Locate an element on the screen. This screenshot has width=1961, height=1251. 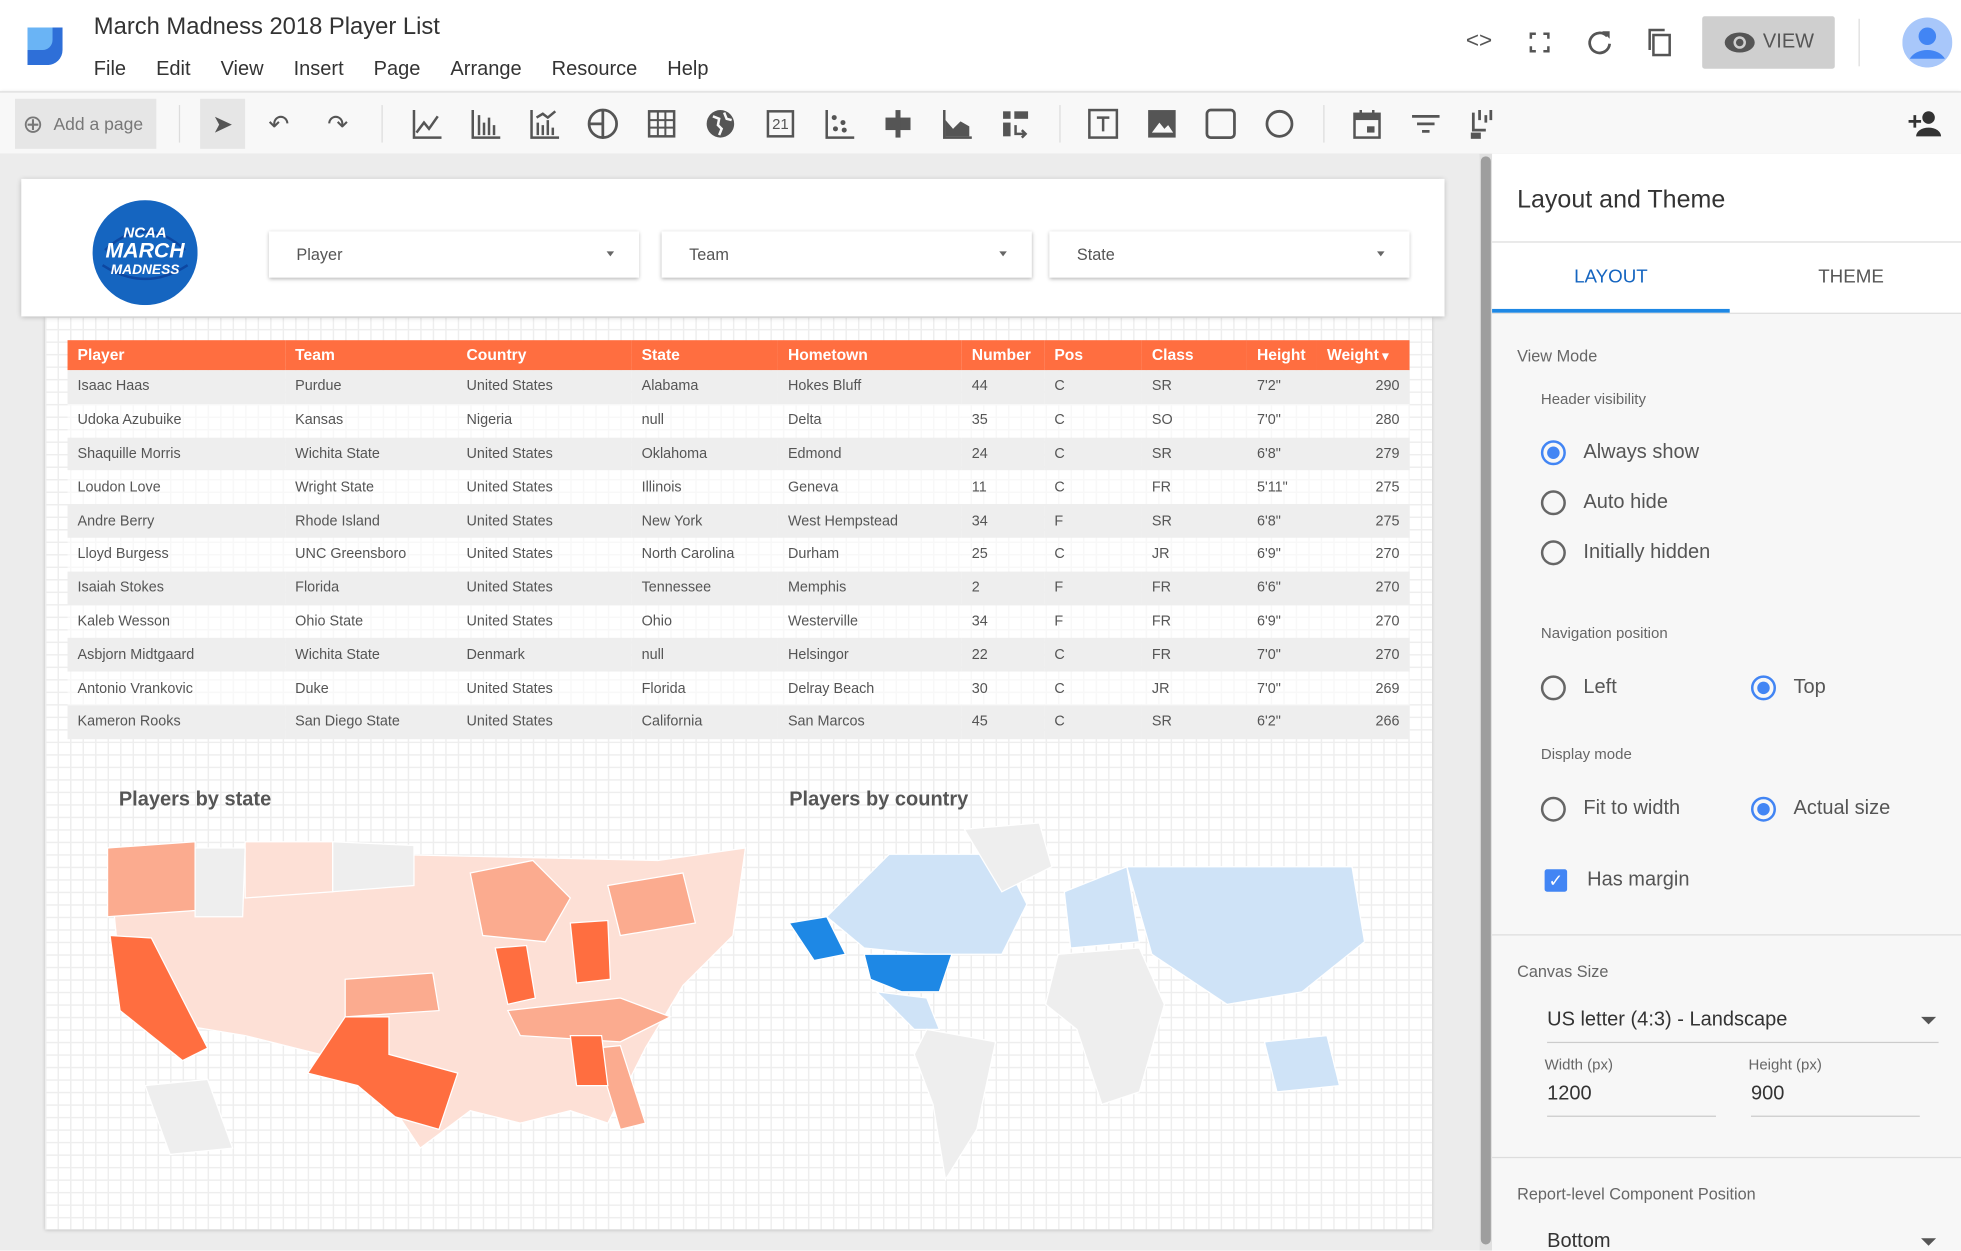
filter-control-icon is located at coordinates (1426, 124).